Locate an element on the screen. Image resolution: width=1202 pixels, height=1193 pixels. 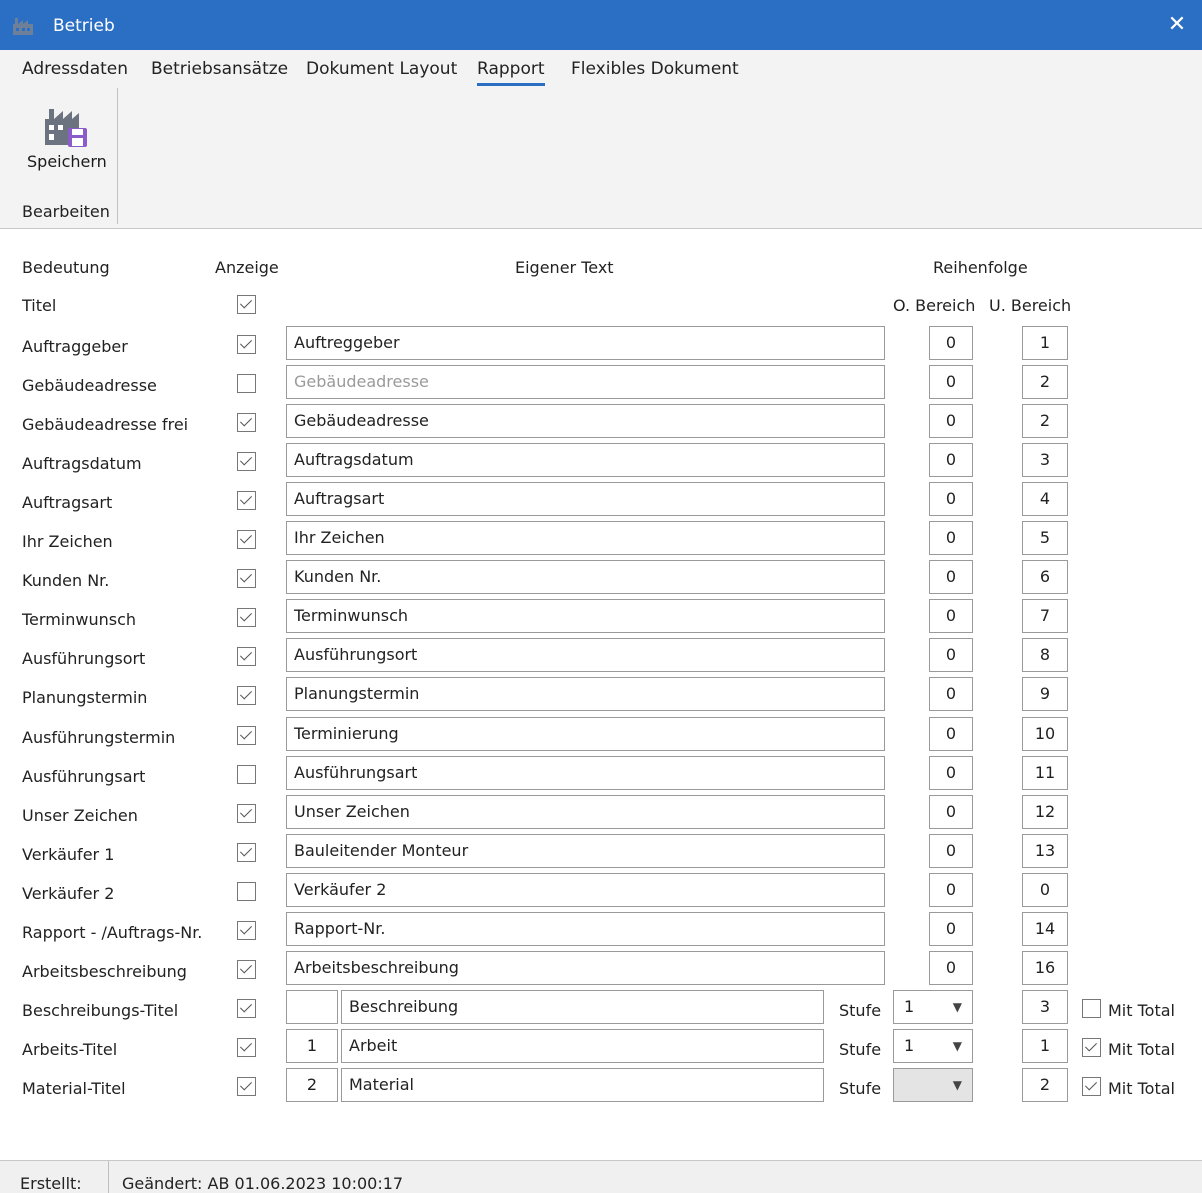
eigener-text-field: Unser Zeichen is located at coordinates (585, 812).